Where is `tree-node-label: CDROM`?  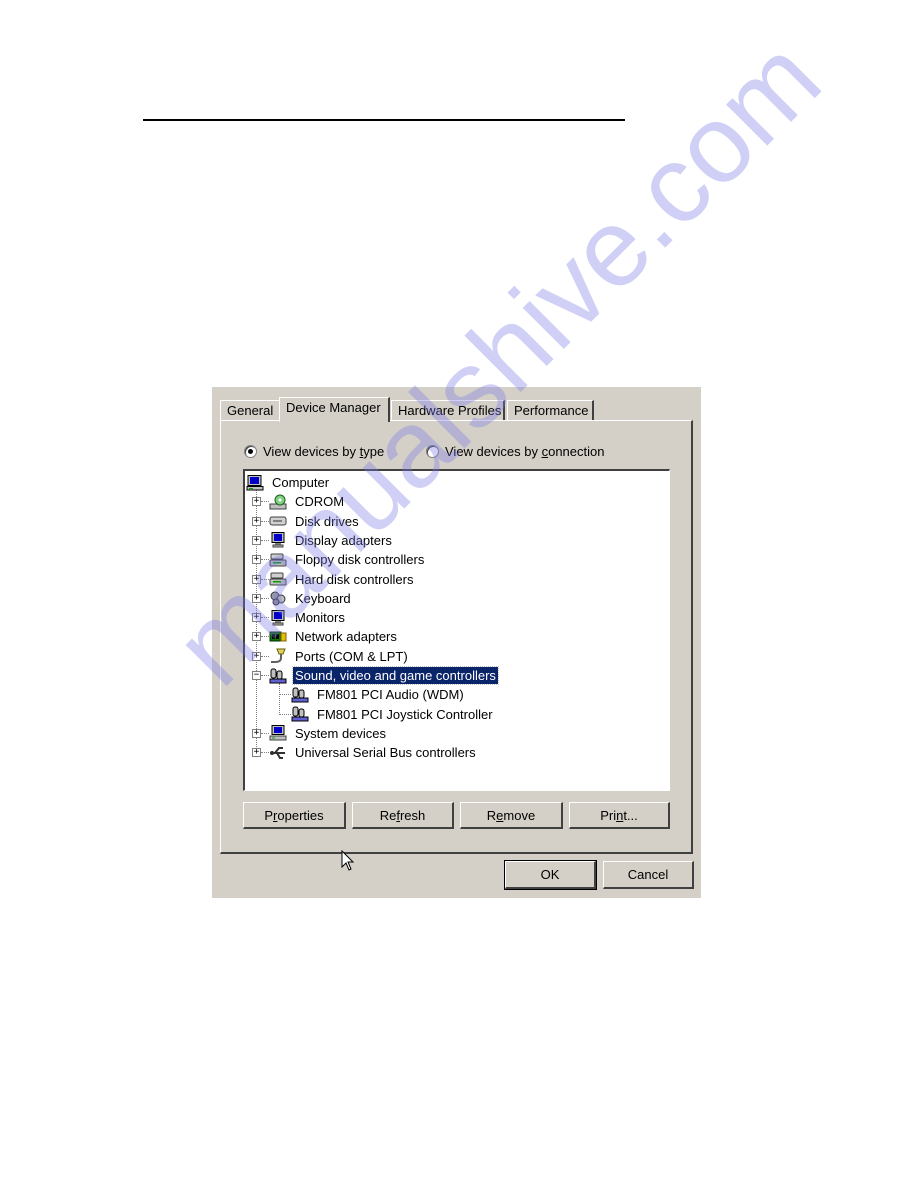
tree-node-label: CDROM is located at coordinates (320, 502).